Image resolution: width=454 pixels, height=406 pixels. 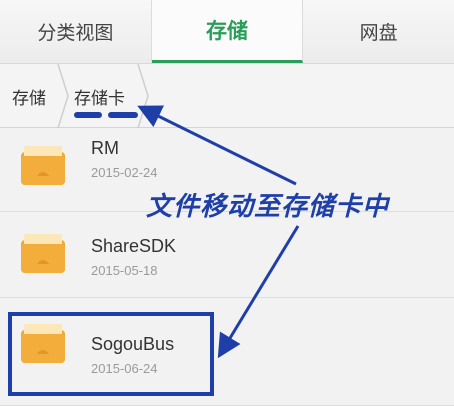 What do you see at coordinates (76, 31) in the screenshot?
I see `tab-category-view: 分类视图` at bounding box center [76, 31].